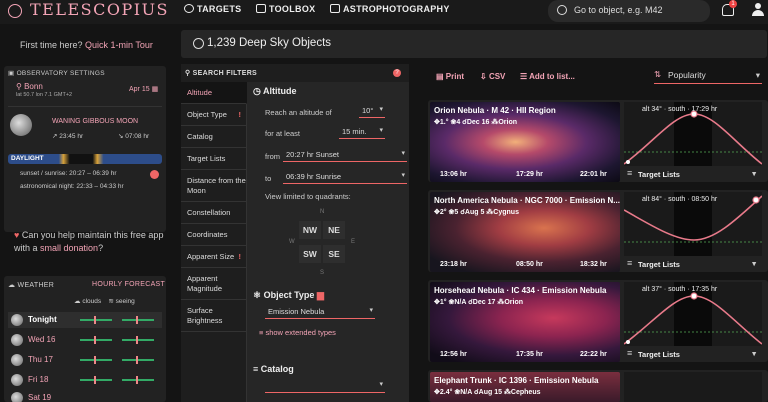 The width and height of the screenshot is (768, 402). Describe the element at coordinates (693, 224) in the screenshot. I see `altitude-chart: alt 84° · south · 08:50 hr` at that location.